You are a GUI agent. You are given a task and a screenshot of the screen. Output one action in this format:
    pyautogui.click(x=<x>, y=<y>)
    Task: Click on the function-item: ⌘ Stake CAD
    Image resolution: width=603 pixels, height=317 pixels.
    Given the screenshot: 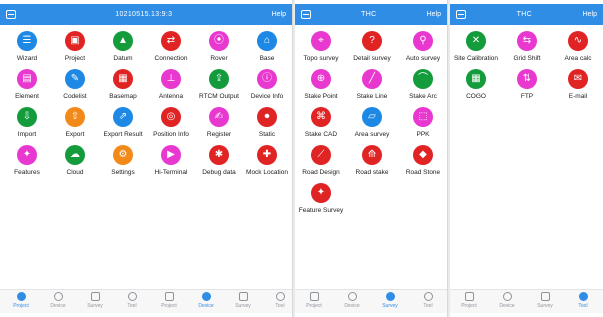 What is the action you would take?
    pyautogui.click(x=321, y=127)
    